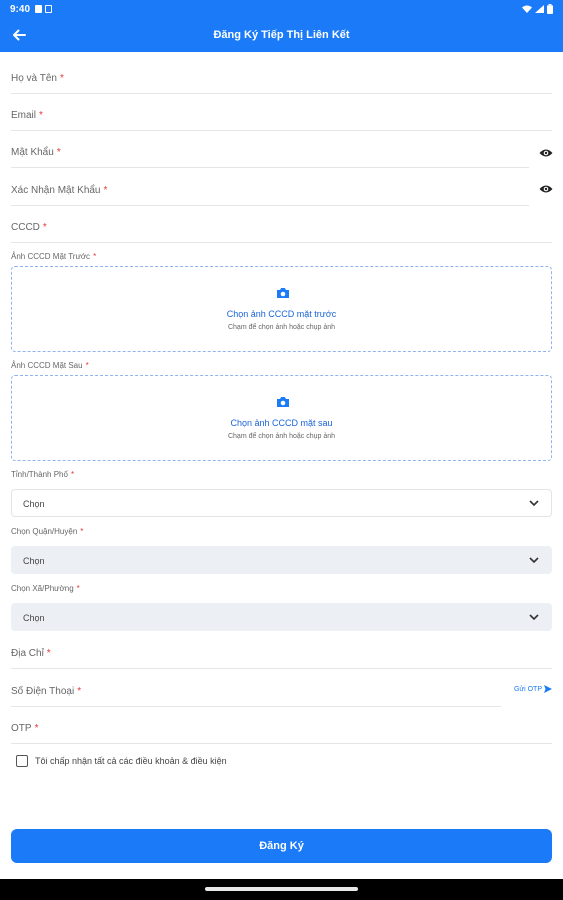 The width and height of the screenshot is (563, 900). What do you see at coordinates (34, 504) in the screenshot?
I see `province-select-value: Chọn` at bounding box center [34, 504].